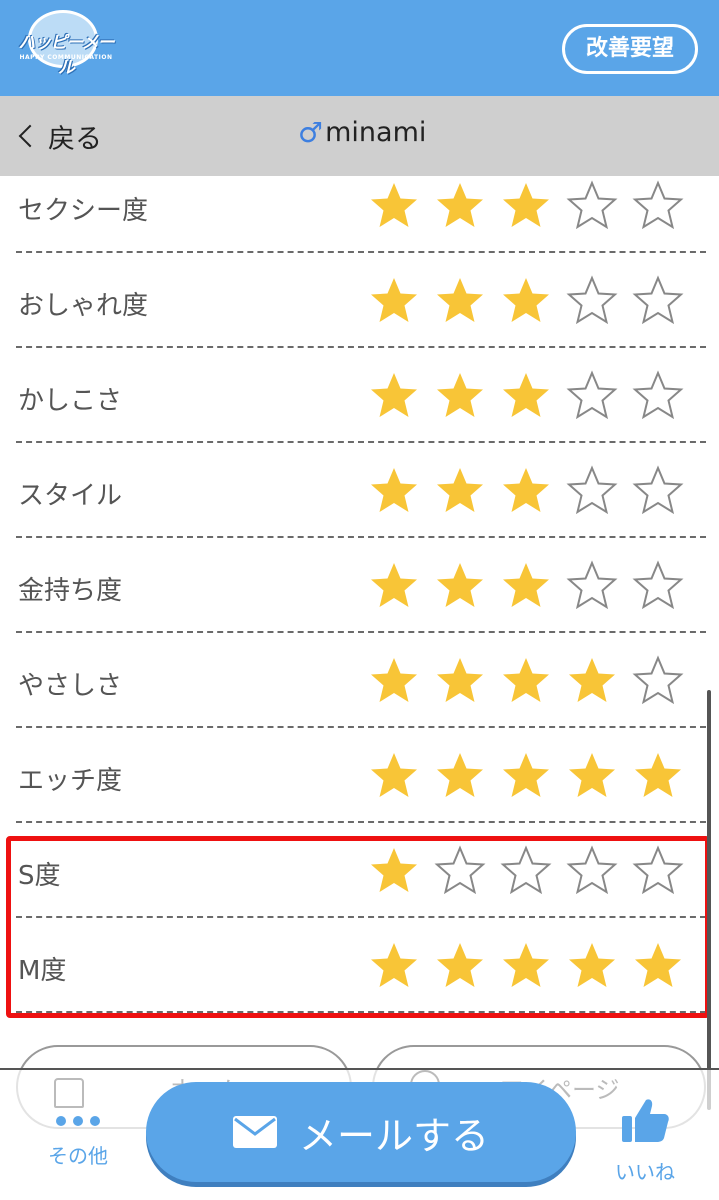 The height and width of the screenshot is (1200, 719). I want to click on logo-subtitle: HAPPY COMMUNICATION, so click(66, 57).